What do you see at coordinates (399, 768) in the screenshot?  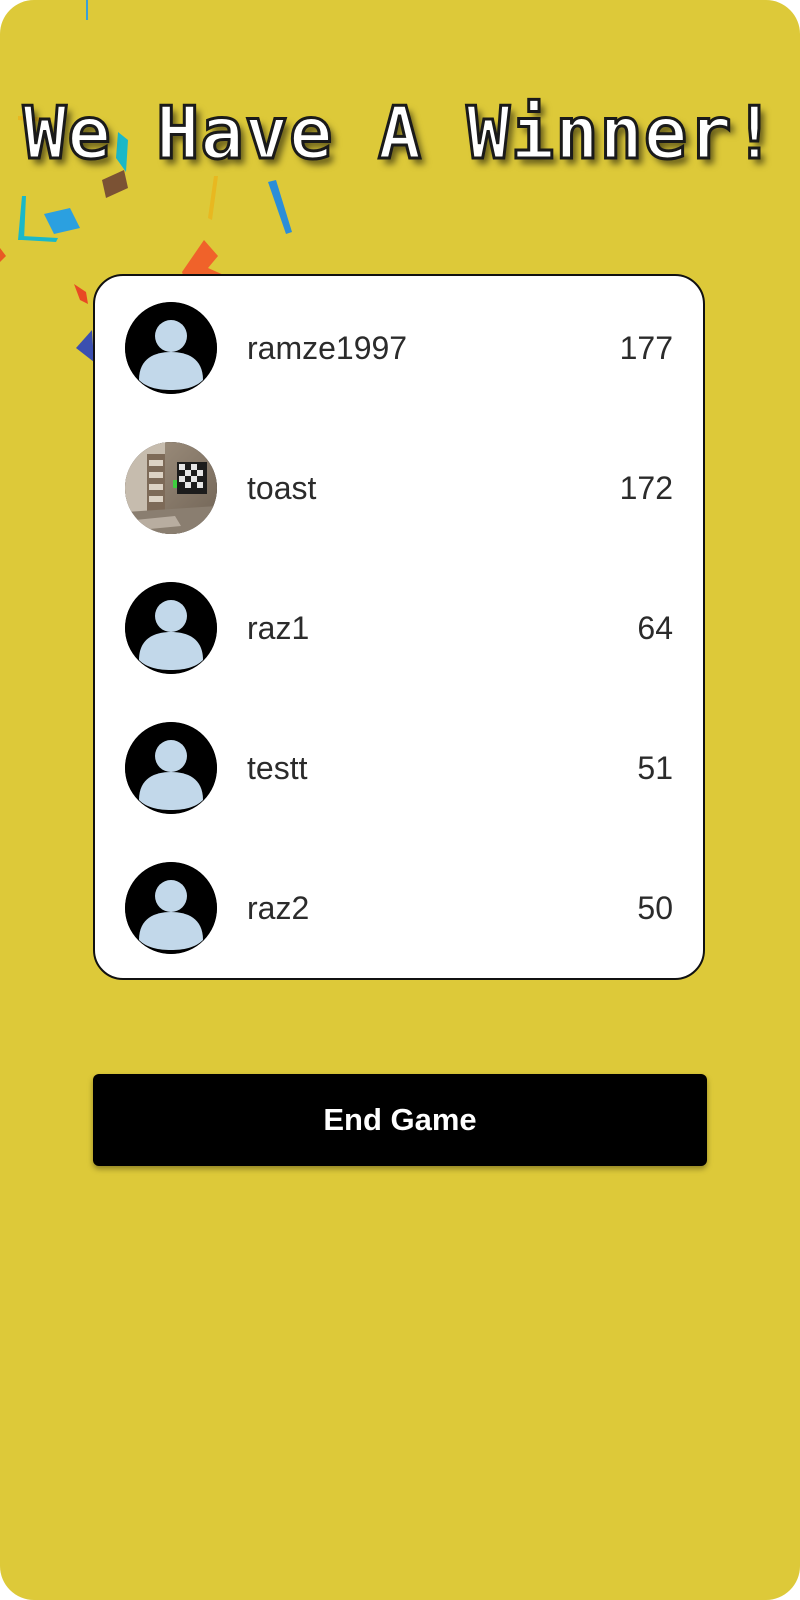 I see `leaderboard-row: testt 51` at bounding box center [399, 768].